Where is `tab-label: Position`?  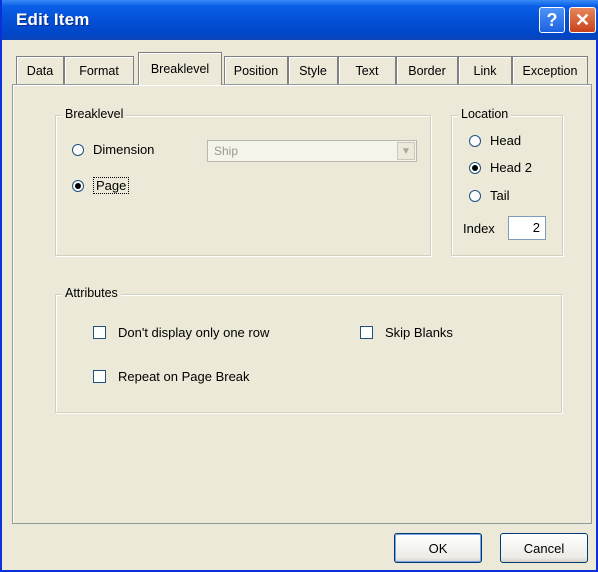 tab-label: Position is located at coordinates (256, 70).